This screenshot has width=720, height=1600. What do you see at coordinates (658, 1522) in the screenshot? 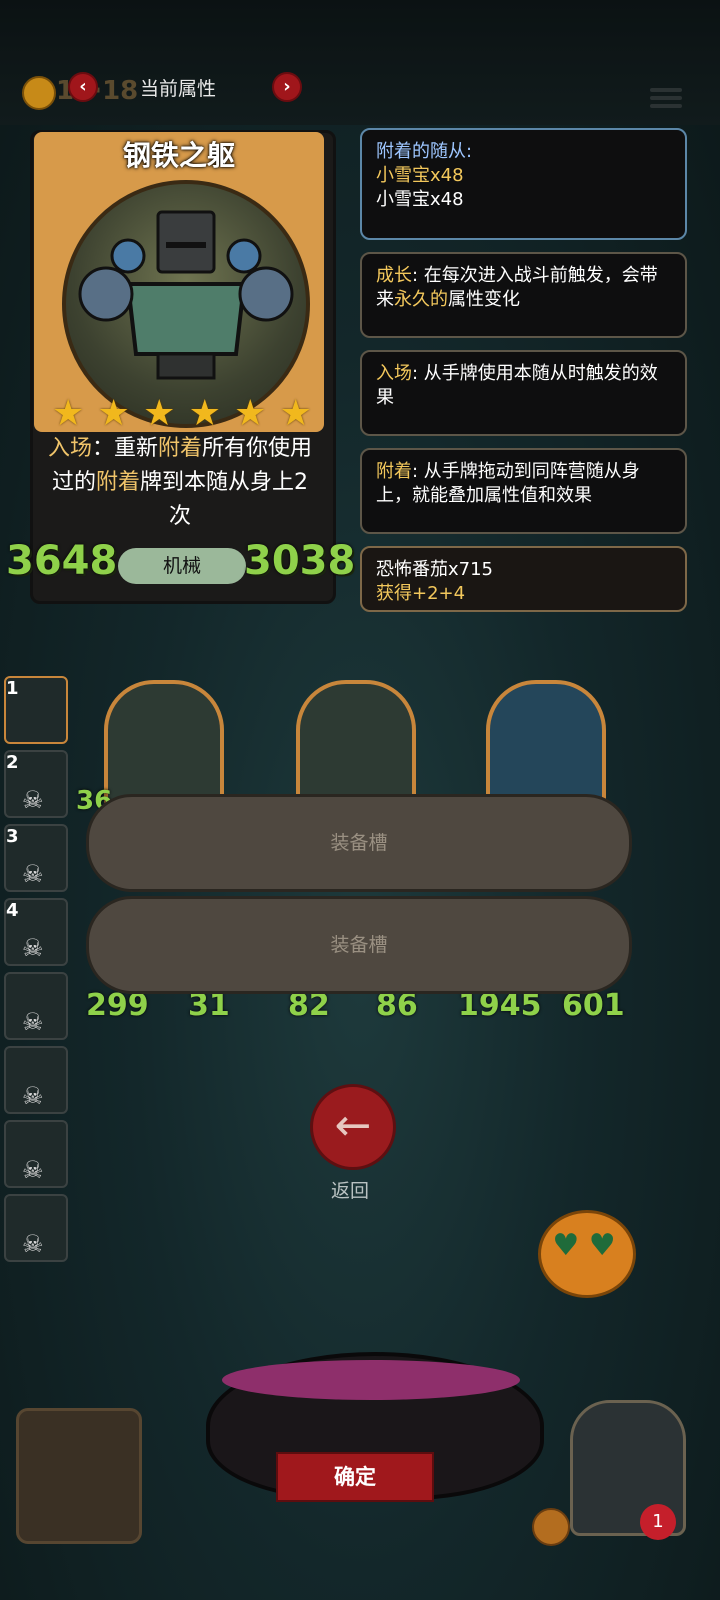
I see `hero-lives-badge: 1` at bounding box center [658, 1522].